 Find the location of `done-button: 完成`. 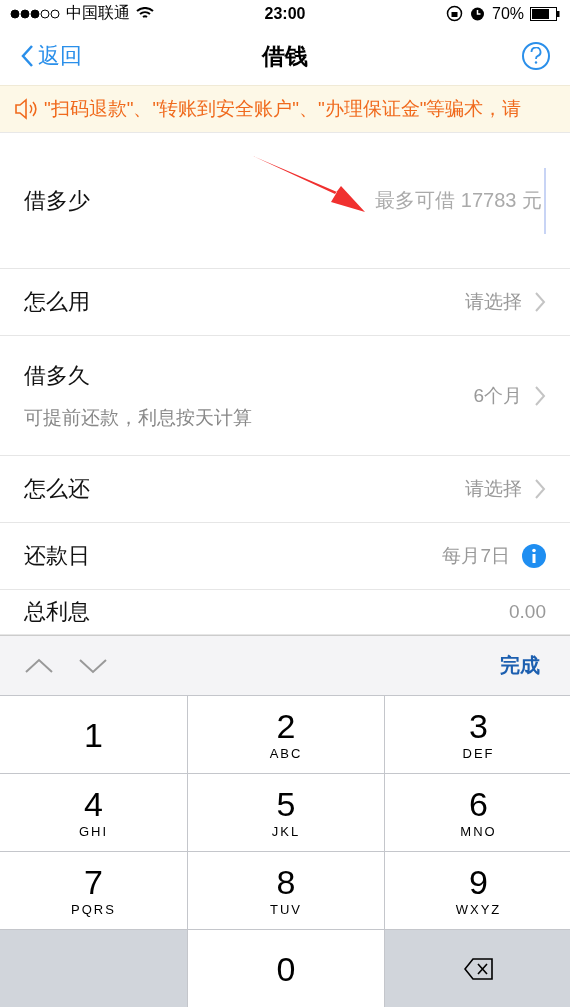

done-button: 完成 is located at coordinates (520, 665).